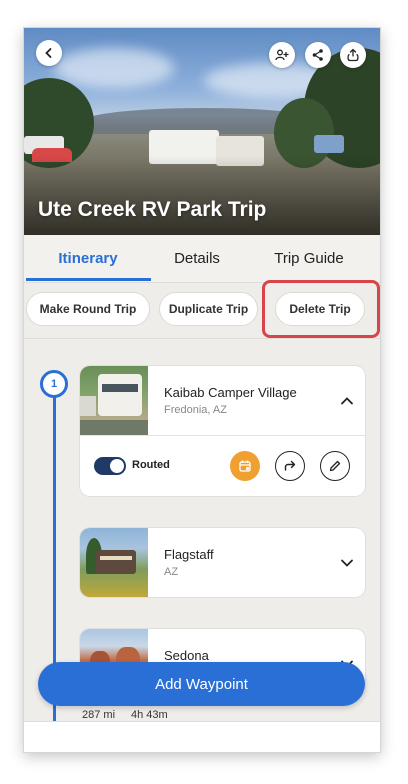 This screenshot has height=784, width=408. I want to click on routed-toggle, so click(110, 466).